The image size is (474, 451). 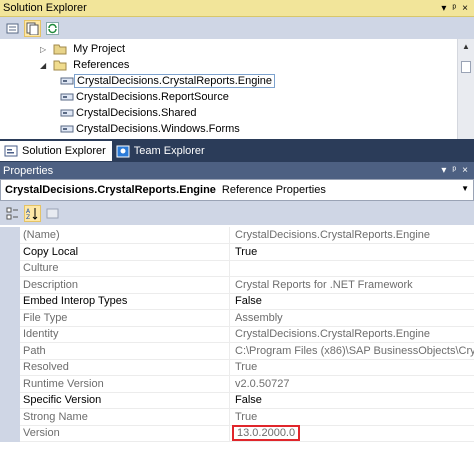 I want to click on property-value: CrystalDecisions.CrystalReports.Engine, so click(x=352, y=235).